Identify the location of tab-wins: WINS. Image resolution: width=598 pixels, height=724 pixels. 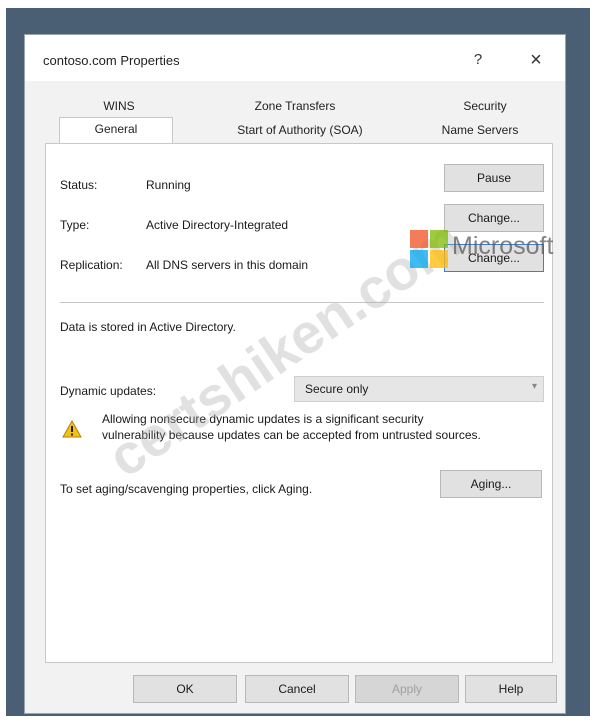
(119, 106).